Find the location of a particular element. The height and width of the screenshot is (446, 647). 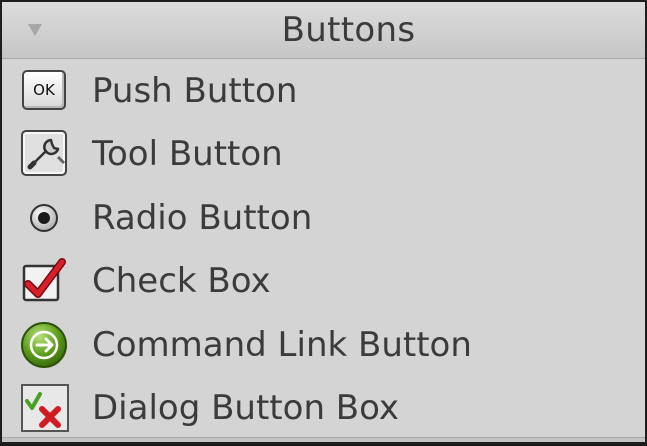

panel-bottom-divider is located at coordinates (323, 439).